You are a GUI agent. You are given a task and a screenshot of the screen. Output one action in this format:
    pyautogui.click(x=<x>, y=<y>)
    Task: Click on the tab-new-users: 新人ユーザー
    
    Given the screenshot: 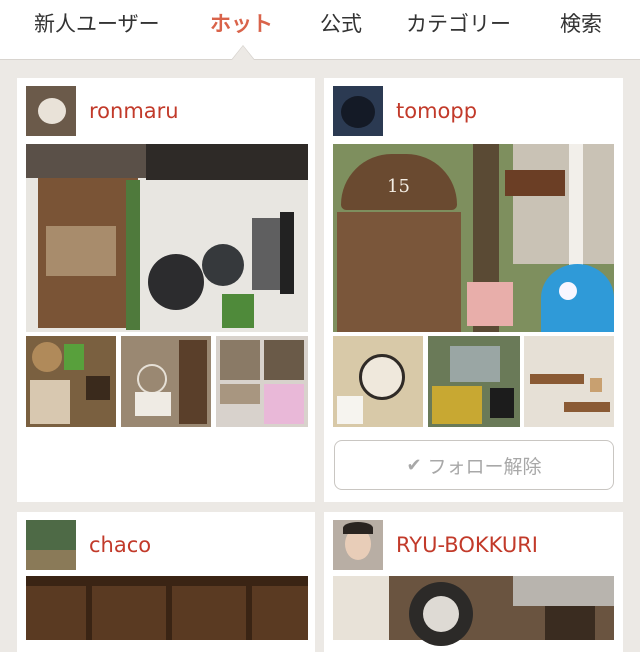 What is the action you would take?
    pyautogui.click(x=97, y=23)
    